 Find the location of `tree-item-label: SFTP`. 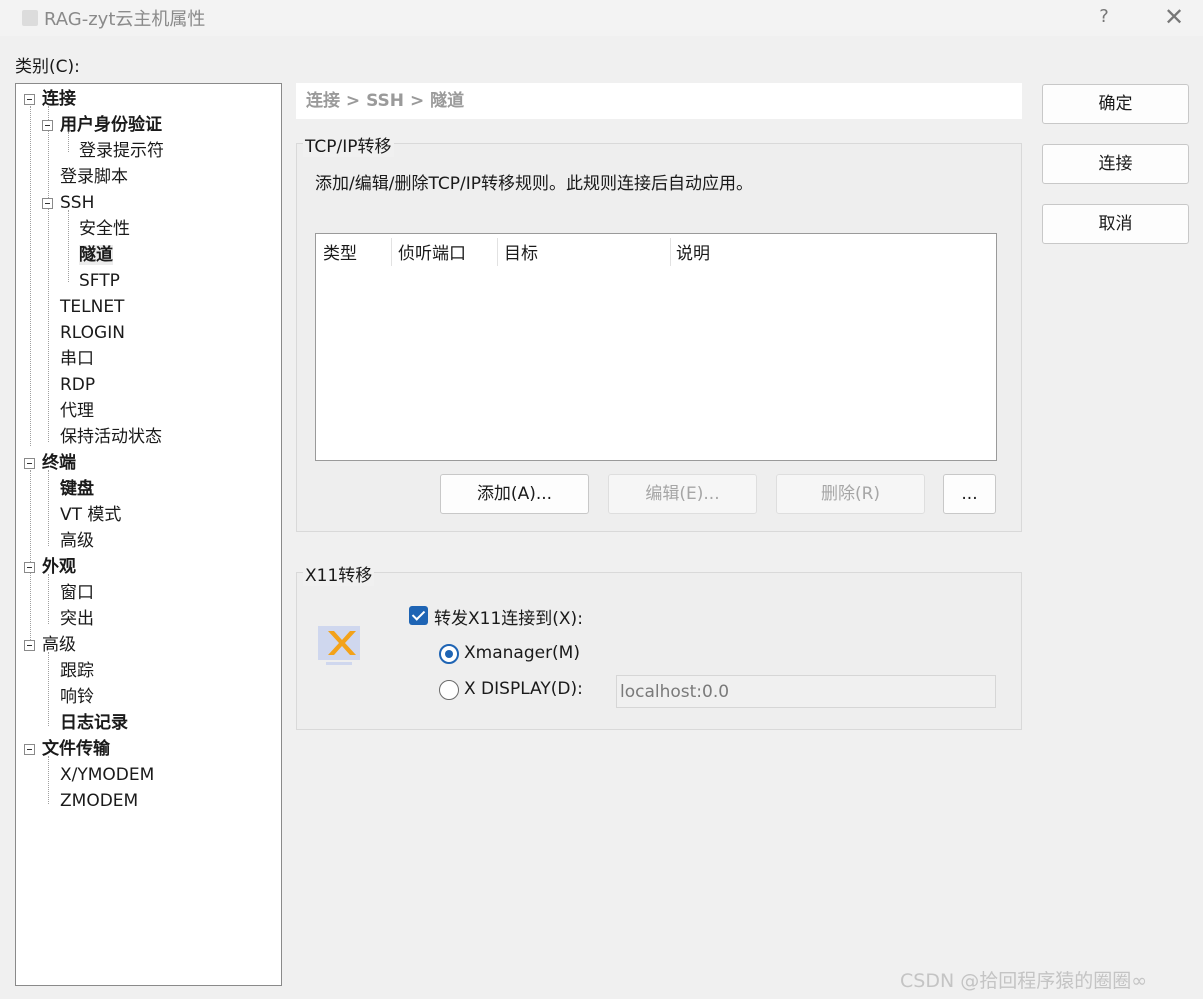

tree-item-label: SFTP is located at coordinates (99, 281).